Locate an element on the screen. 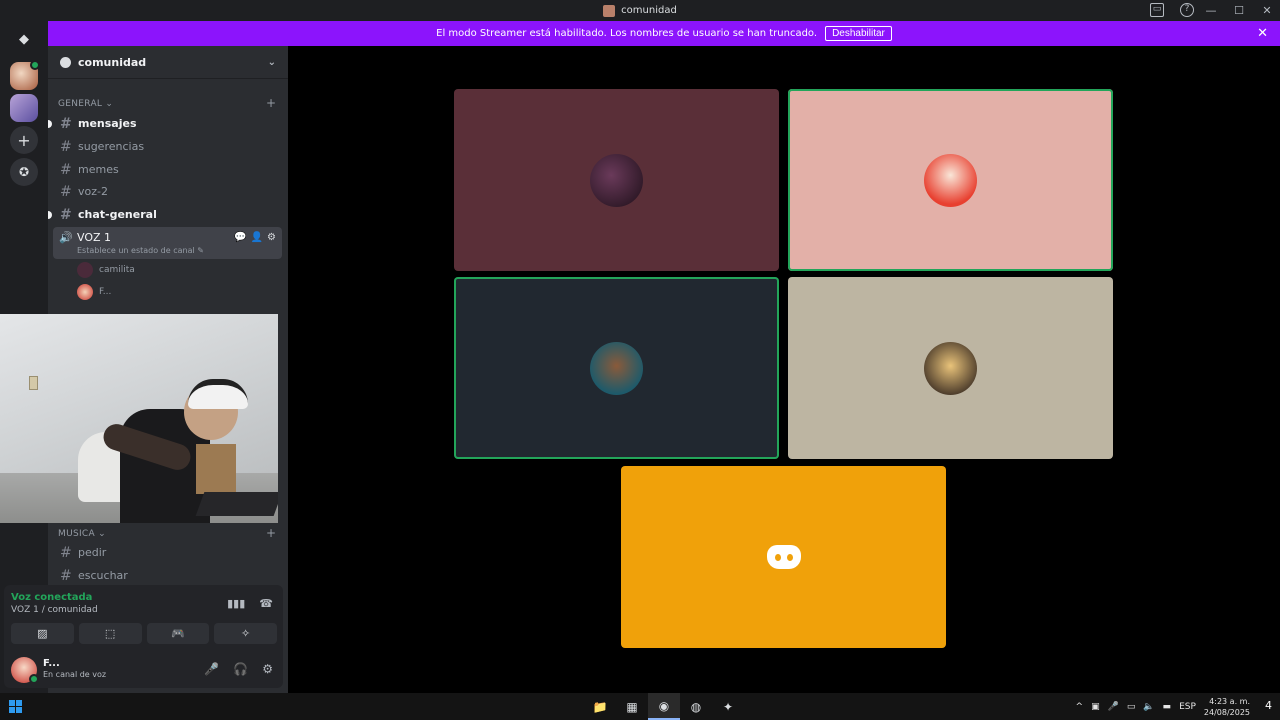  voice-user: camilita is located at coordinates (106, 270).